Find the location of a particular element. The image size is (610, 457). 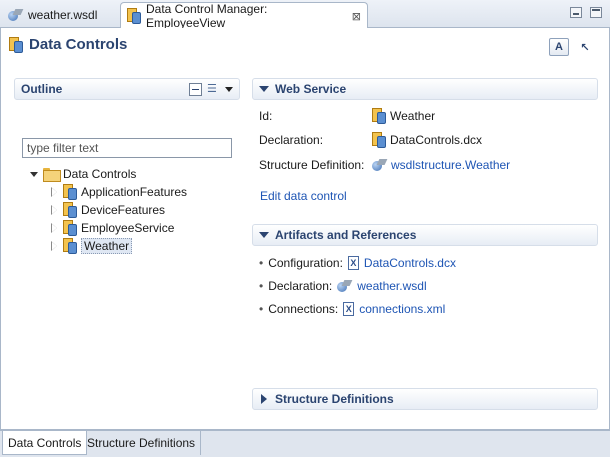

tree-node-employee-service: EmployeeService is located at coordinates (135, 228).